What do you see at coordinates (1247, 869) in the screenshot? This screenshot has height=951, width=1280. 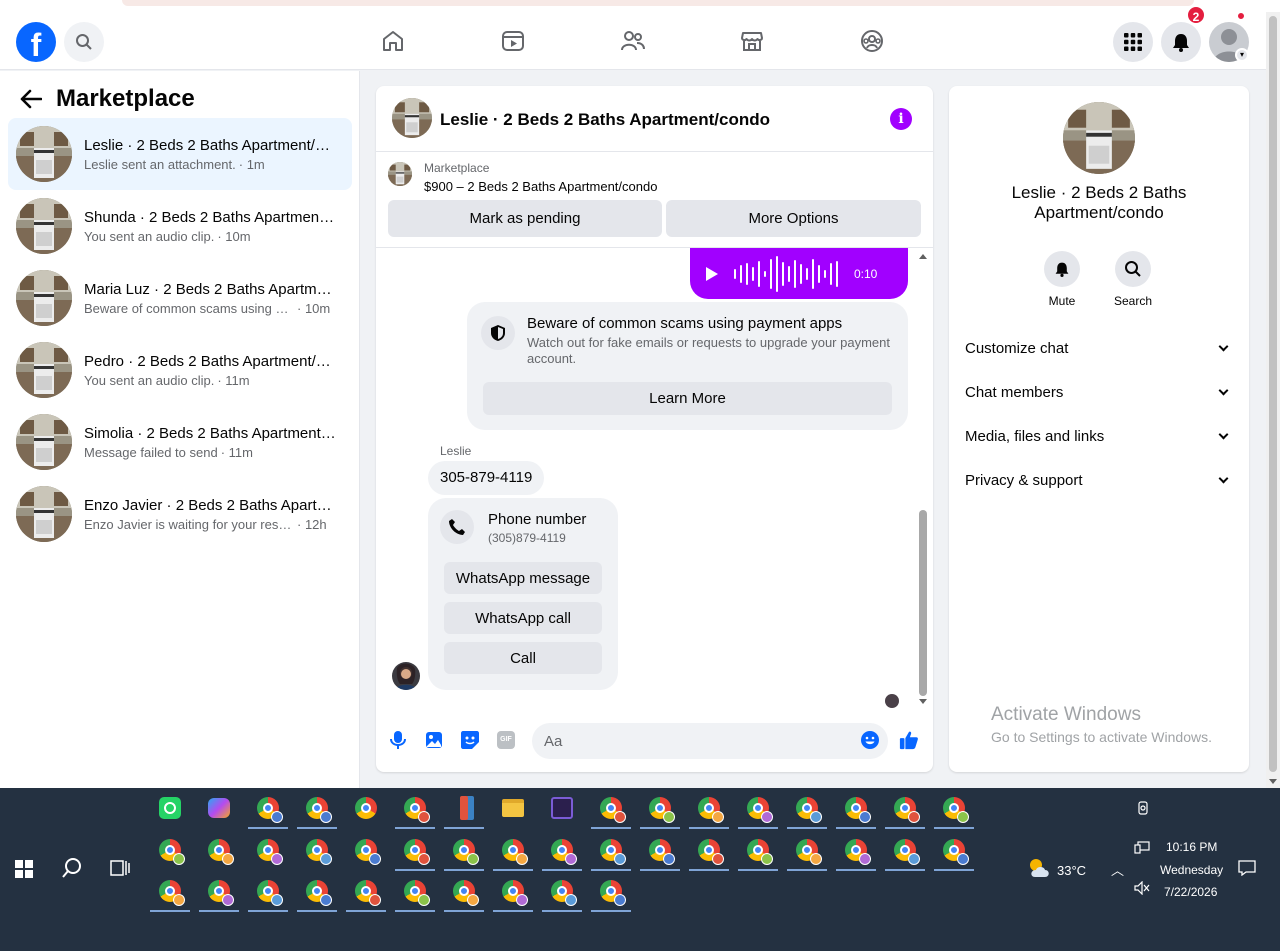 I see `notification-center-icon` at bounding box center [1247, 869].